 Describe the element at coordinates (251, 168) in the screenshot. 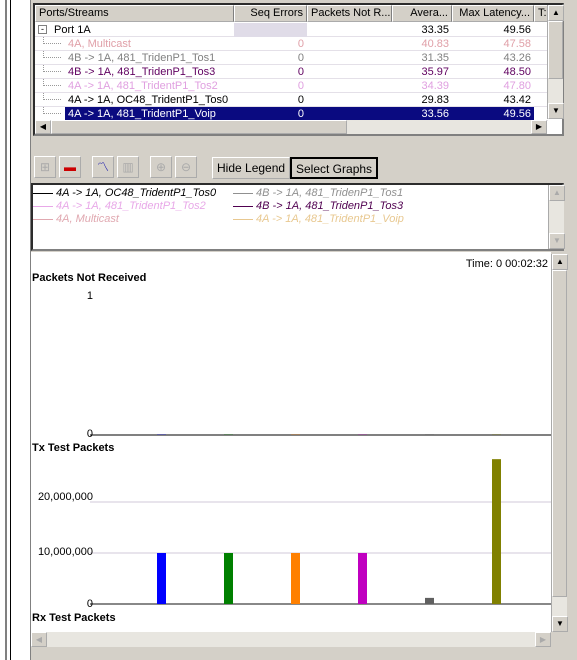

I see `hide-legend-button: Hide Legend` at that location.